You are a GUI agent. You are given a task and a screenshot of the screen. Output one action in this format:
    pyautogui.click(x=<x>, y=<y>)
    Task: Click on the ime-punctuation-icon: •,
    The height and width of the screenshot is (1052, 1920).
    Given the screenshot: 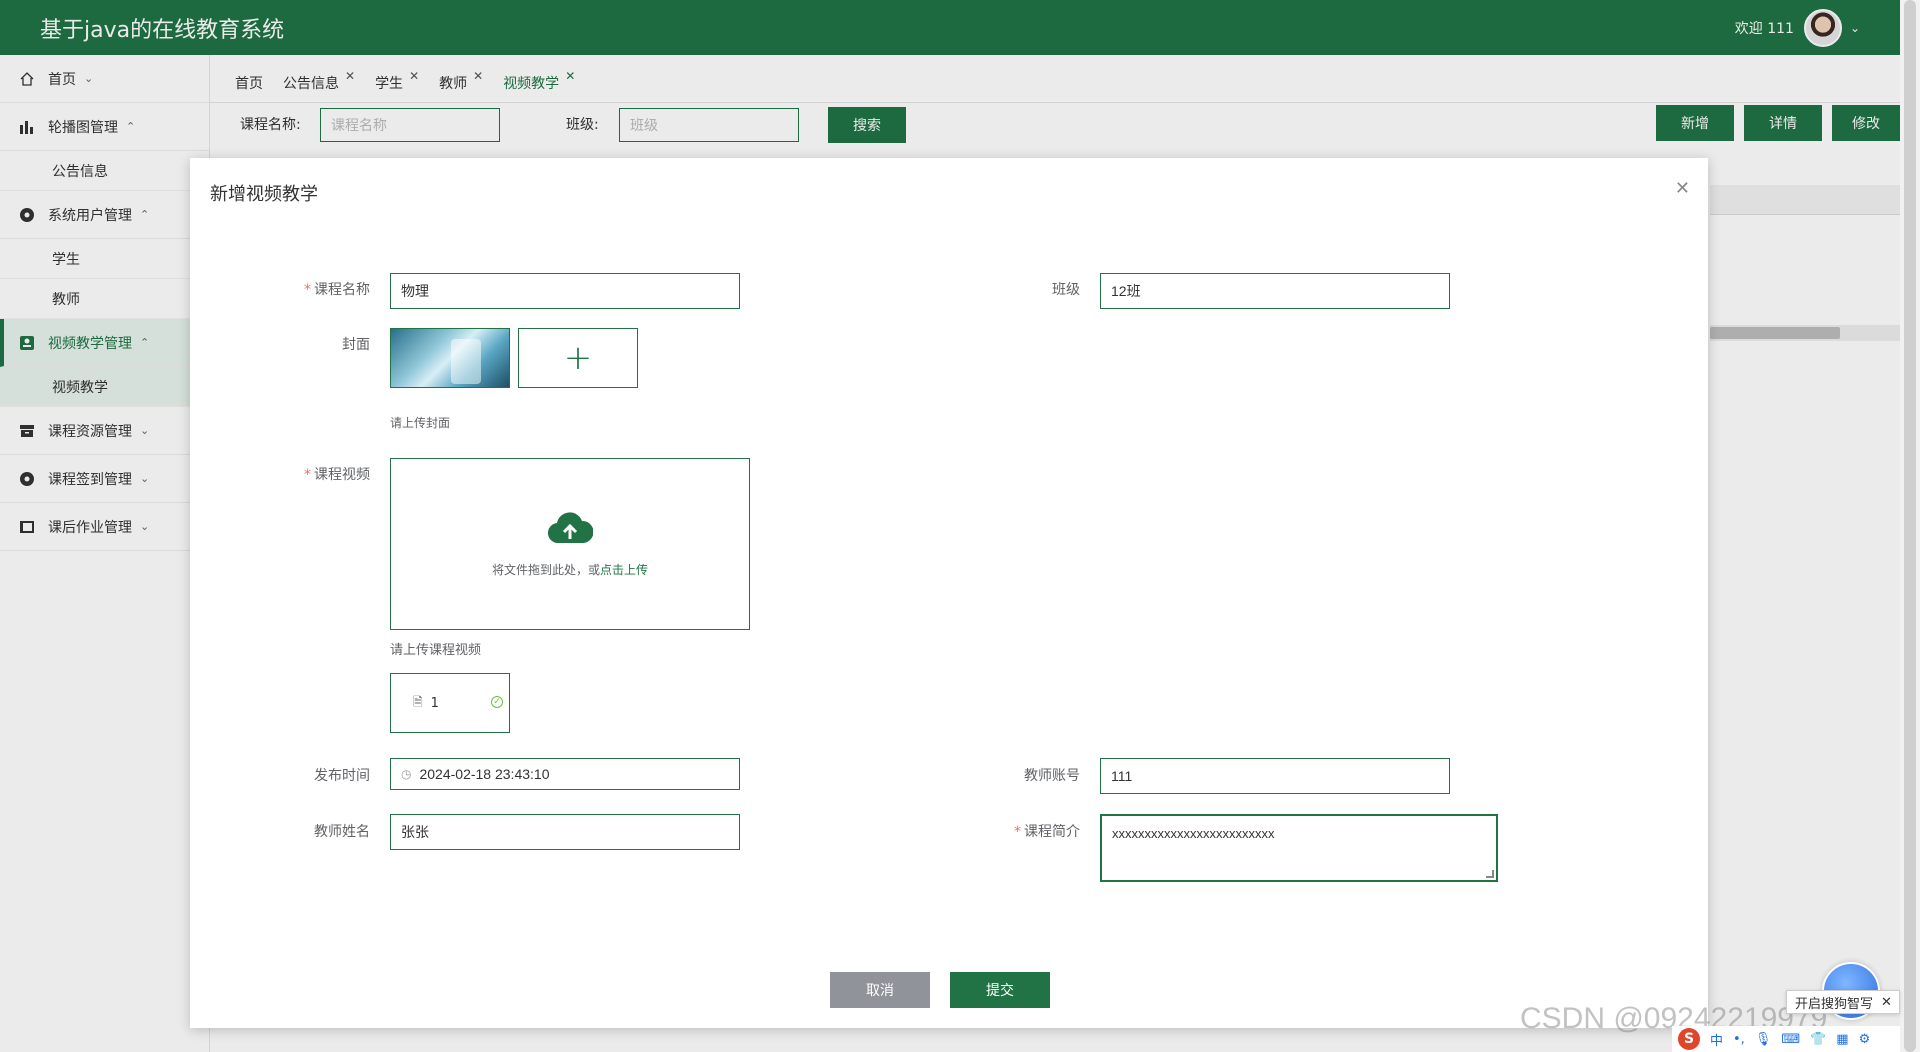 What is the action you would take?
    pyautogui.click(x=1739, y=1039)
    